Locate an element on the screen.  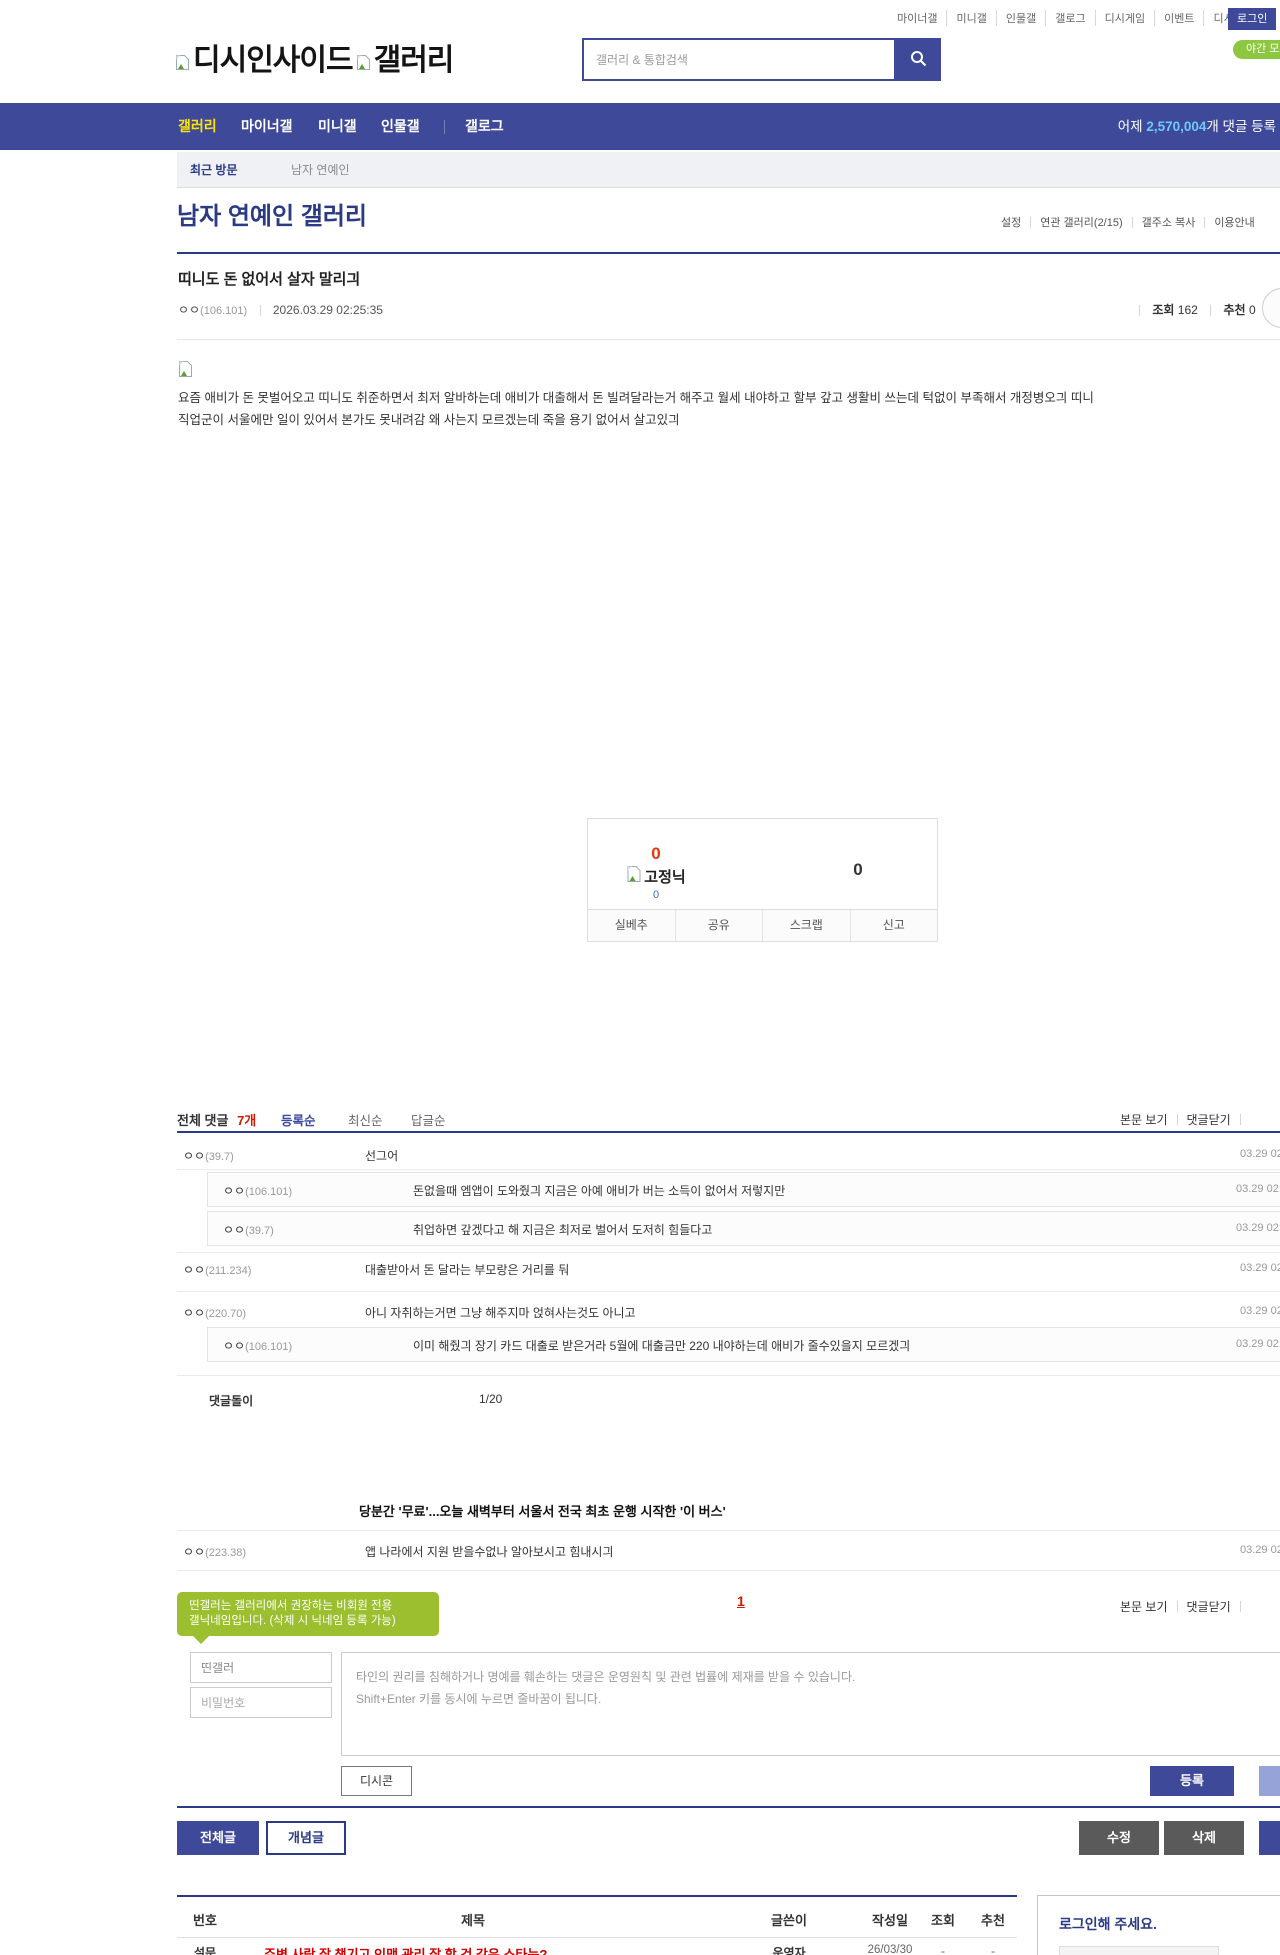
nav-item-person-gallery: 인물갤 is located at coordinates (400, 126).